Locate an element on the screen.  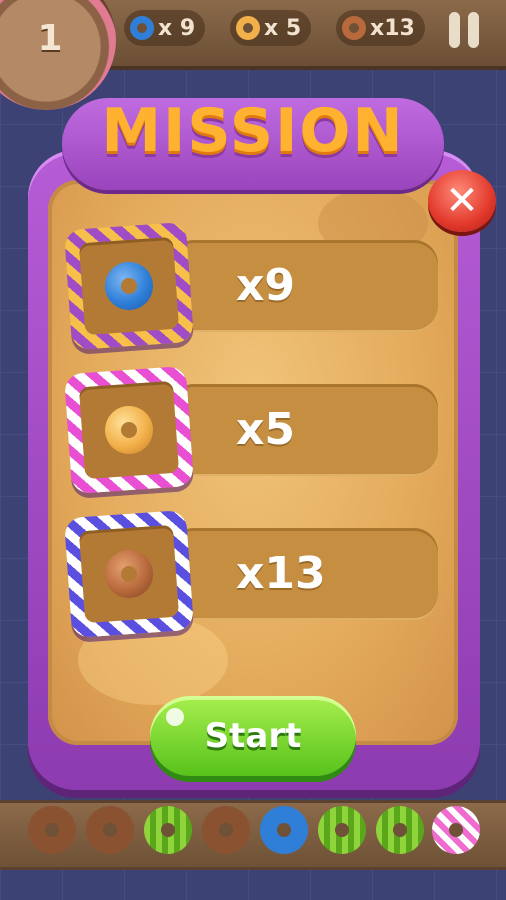
start-button: Start is located at coordinates (253, 736).